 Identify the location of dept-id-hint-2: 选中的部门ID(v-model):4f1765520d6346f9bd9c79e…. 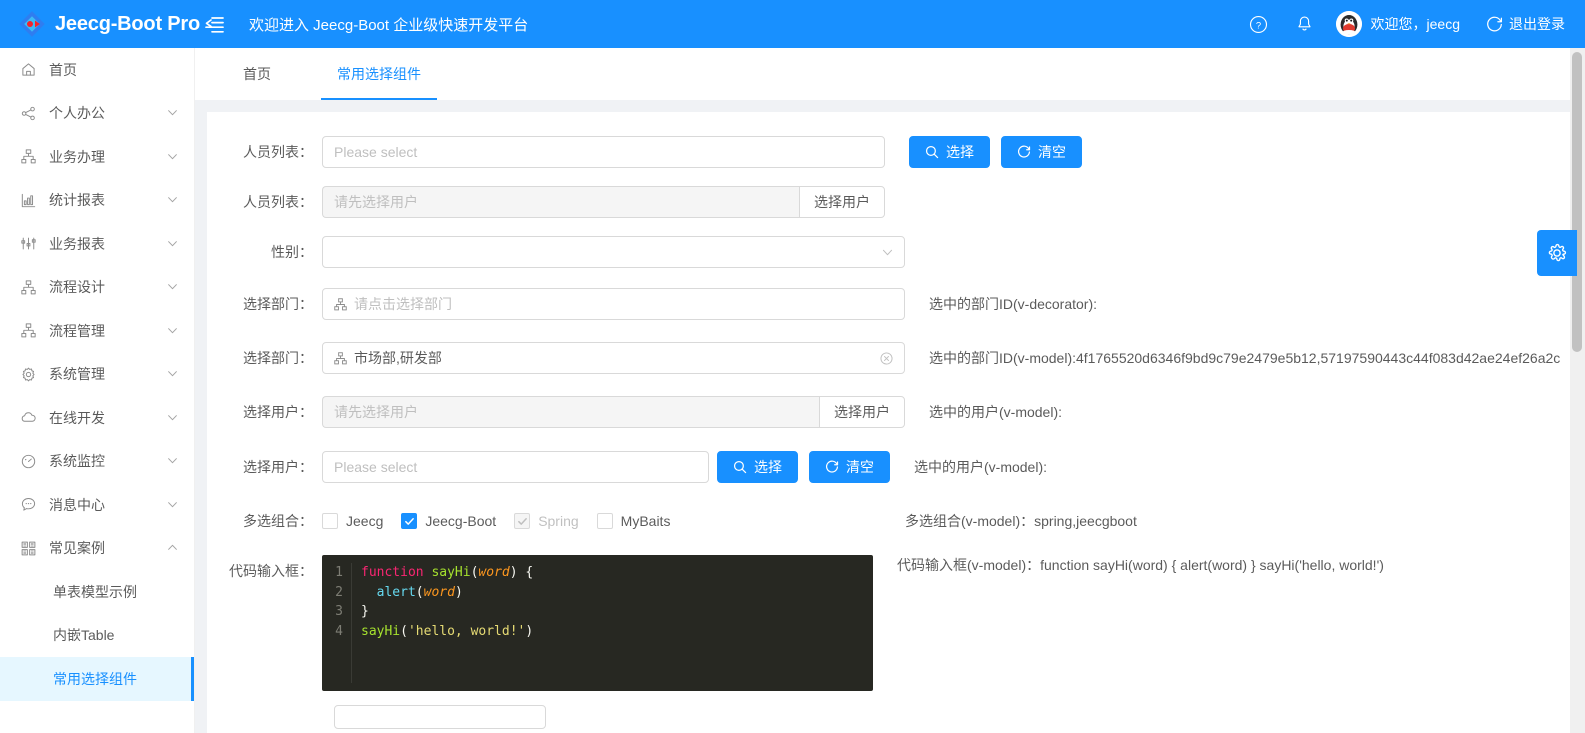
(1245, 358).